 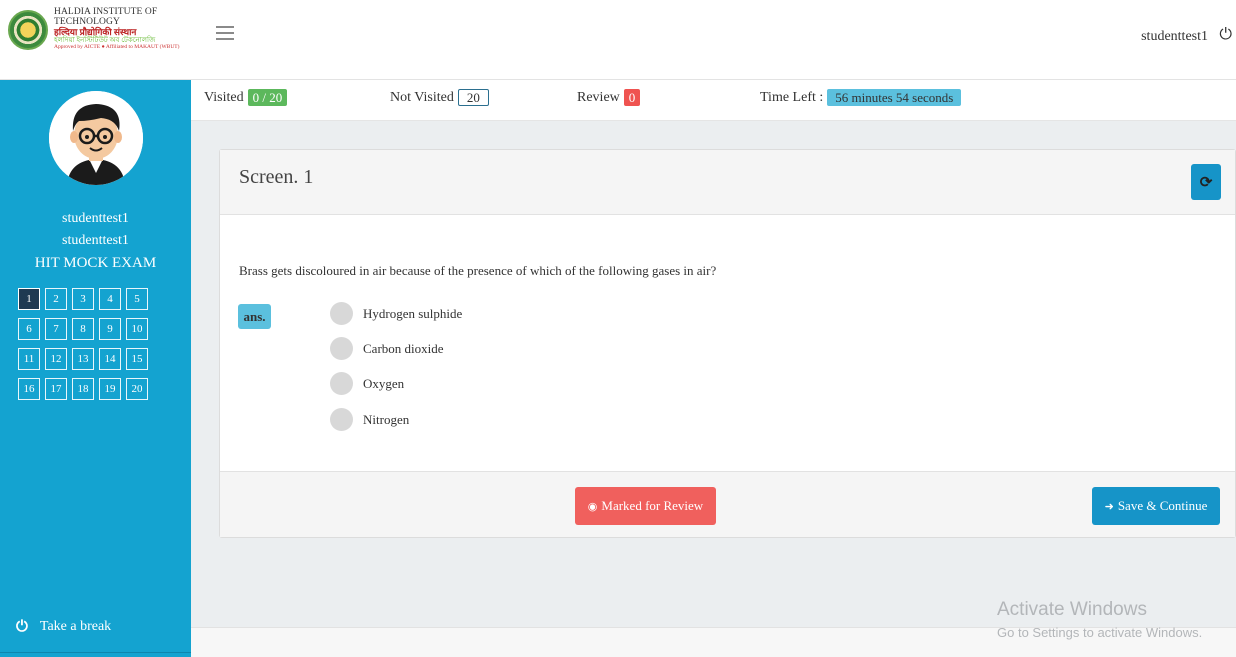 I want to click on refresh-icon: ⟳, so click(x=1206, y=182).